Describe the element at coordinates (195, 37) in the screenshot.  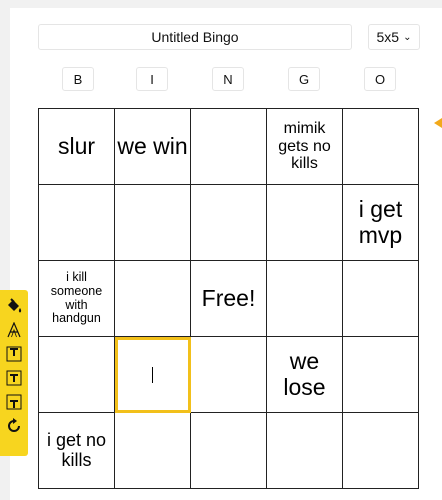
I see `title-input` at that location.